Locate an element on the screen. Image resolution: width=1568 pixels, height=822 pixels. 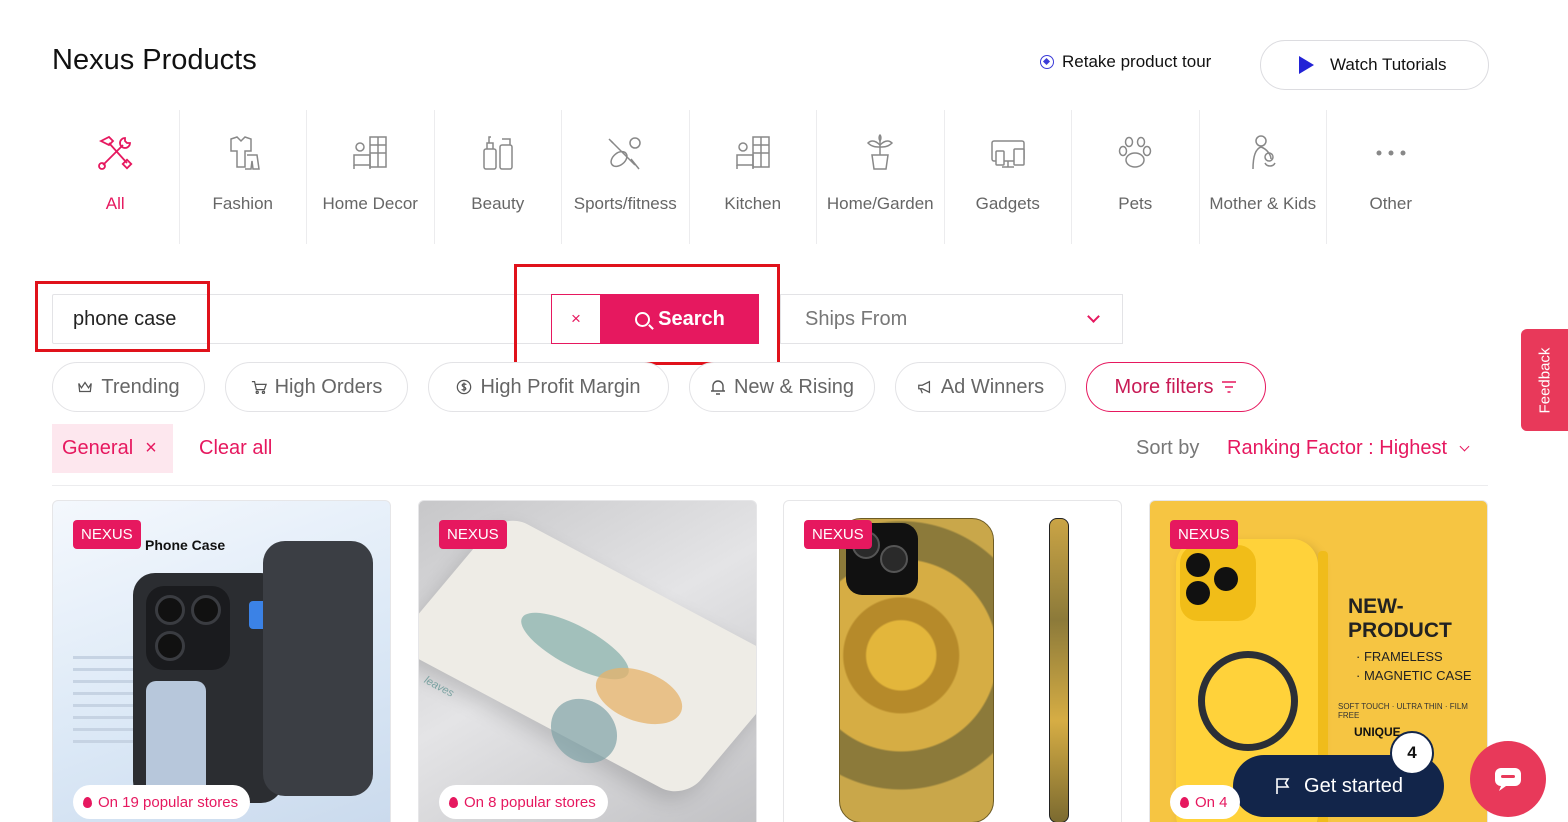
get-started-count-badge: 4 is located at coordinates (1412, 753).